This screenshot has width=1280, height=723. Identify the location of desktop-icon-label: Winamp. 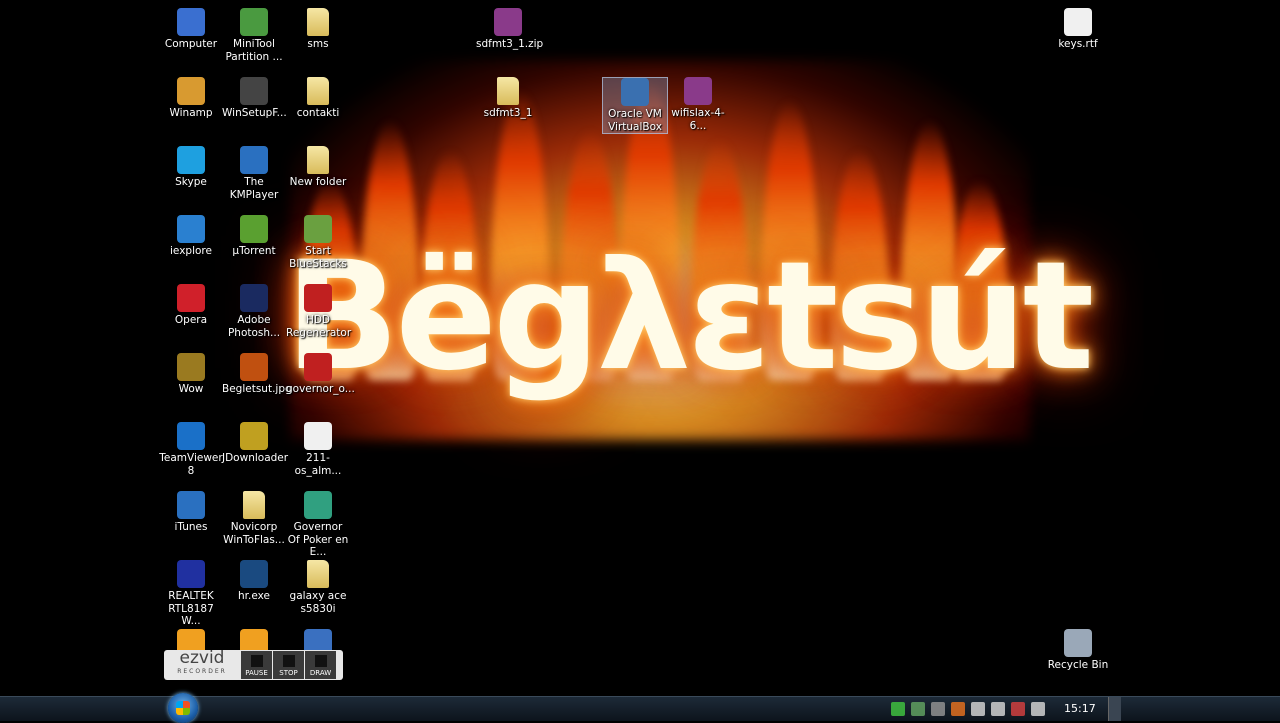
(191, 113).